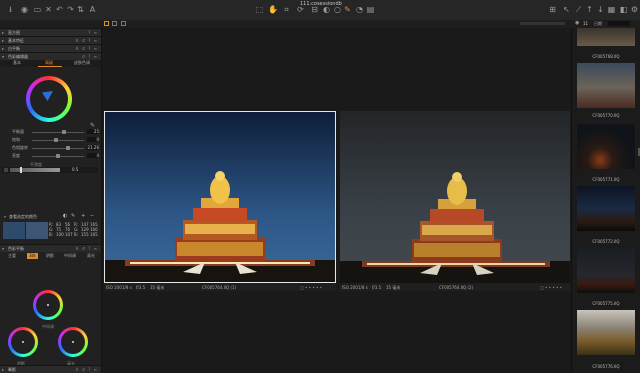 The width and height of the screenshot is (640, 373). Describe the element at coordinates (50, 132) in the screenshot. I see `slider-smoothness: 平衡量 25` at that location.